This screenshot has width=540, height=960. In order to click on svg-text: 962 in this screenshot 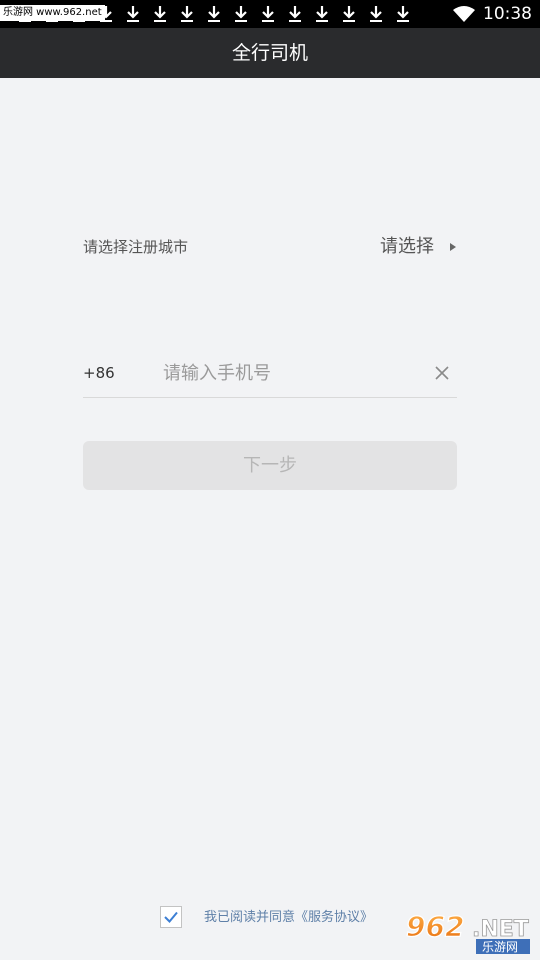, I will do `click(435, 926)`.